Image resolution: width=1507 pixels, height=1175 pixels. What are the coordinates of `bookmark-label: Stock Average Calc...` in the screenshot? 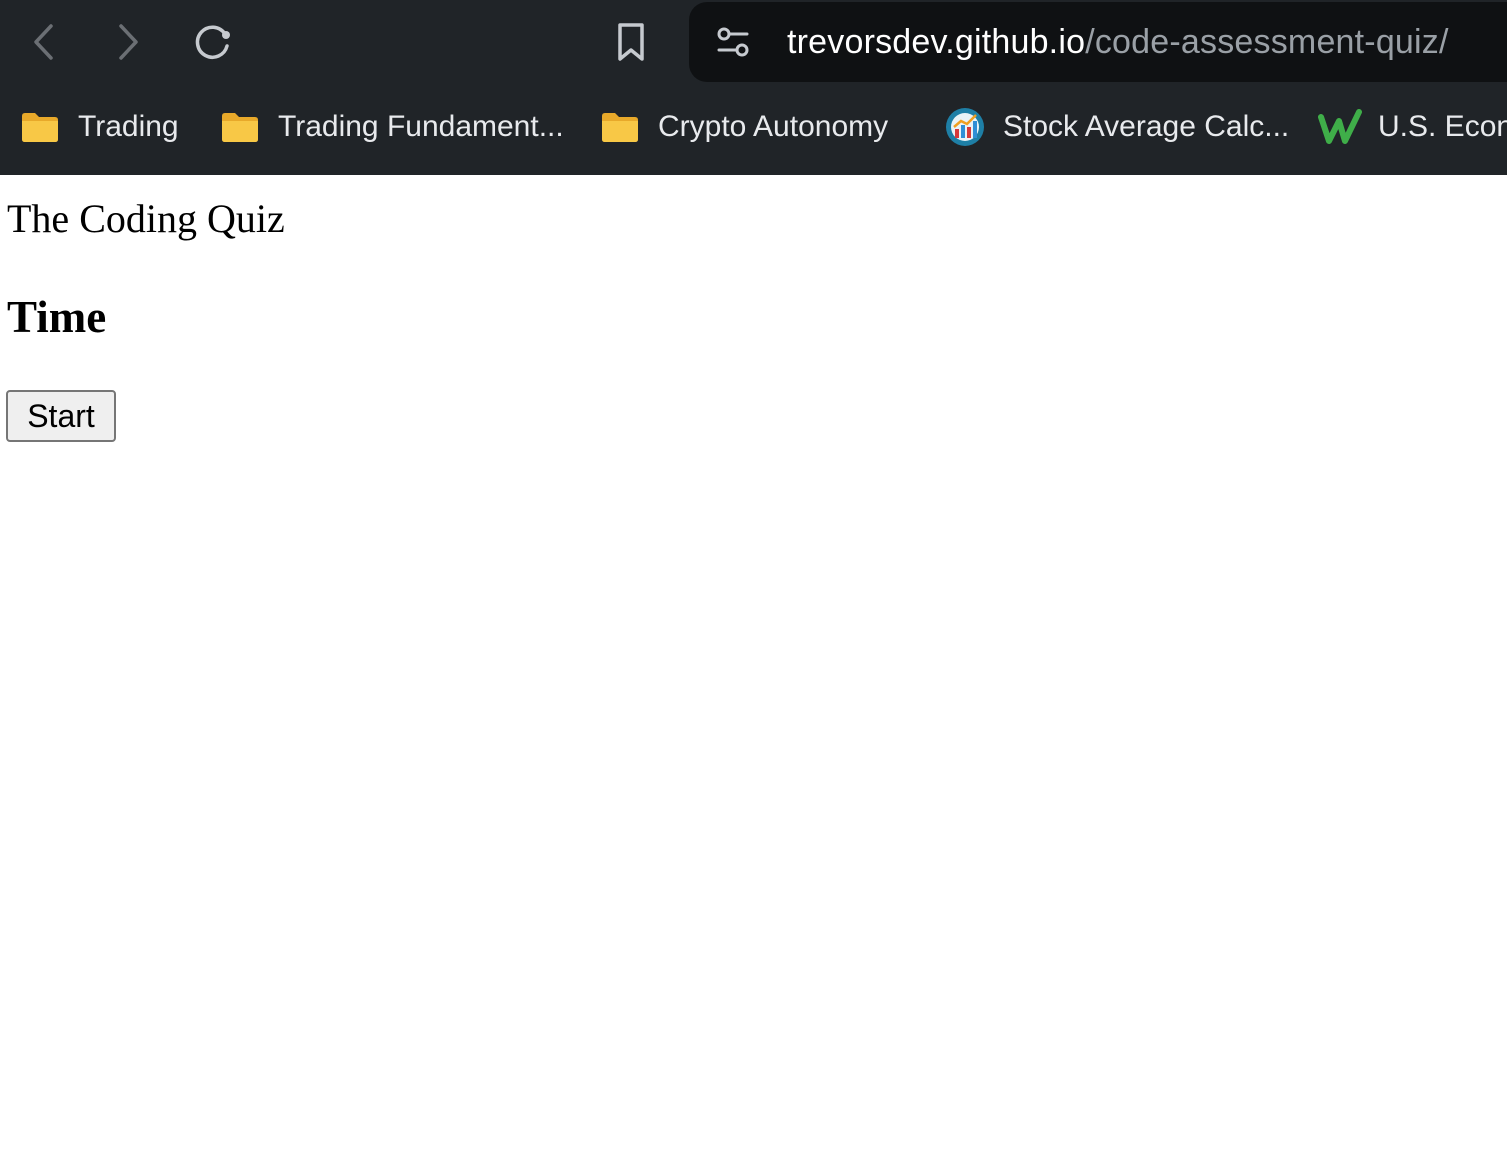 It's located at (1146, 126).